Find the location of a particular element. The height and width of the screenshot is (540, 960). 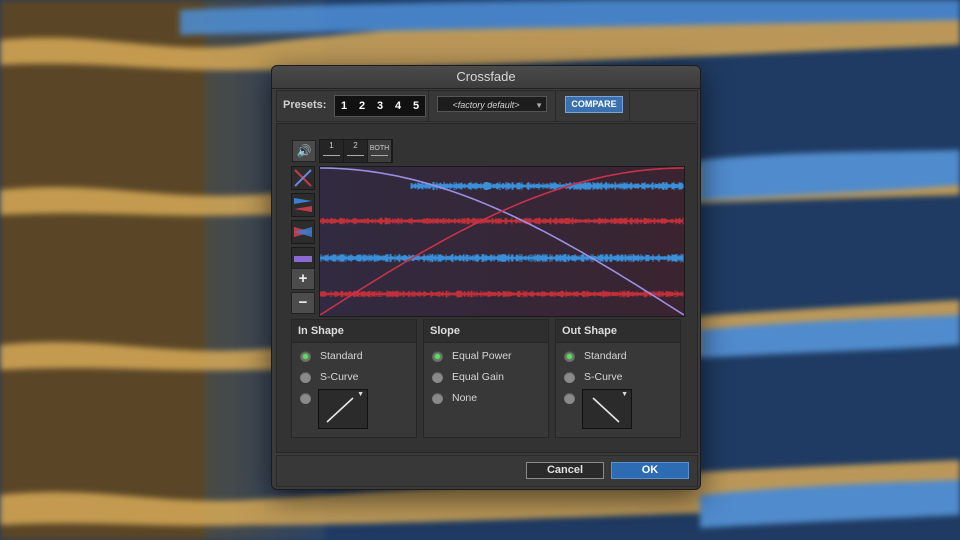

in-shape-preset-radio is located at coordinates (305, 398).